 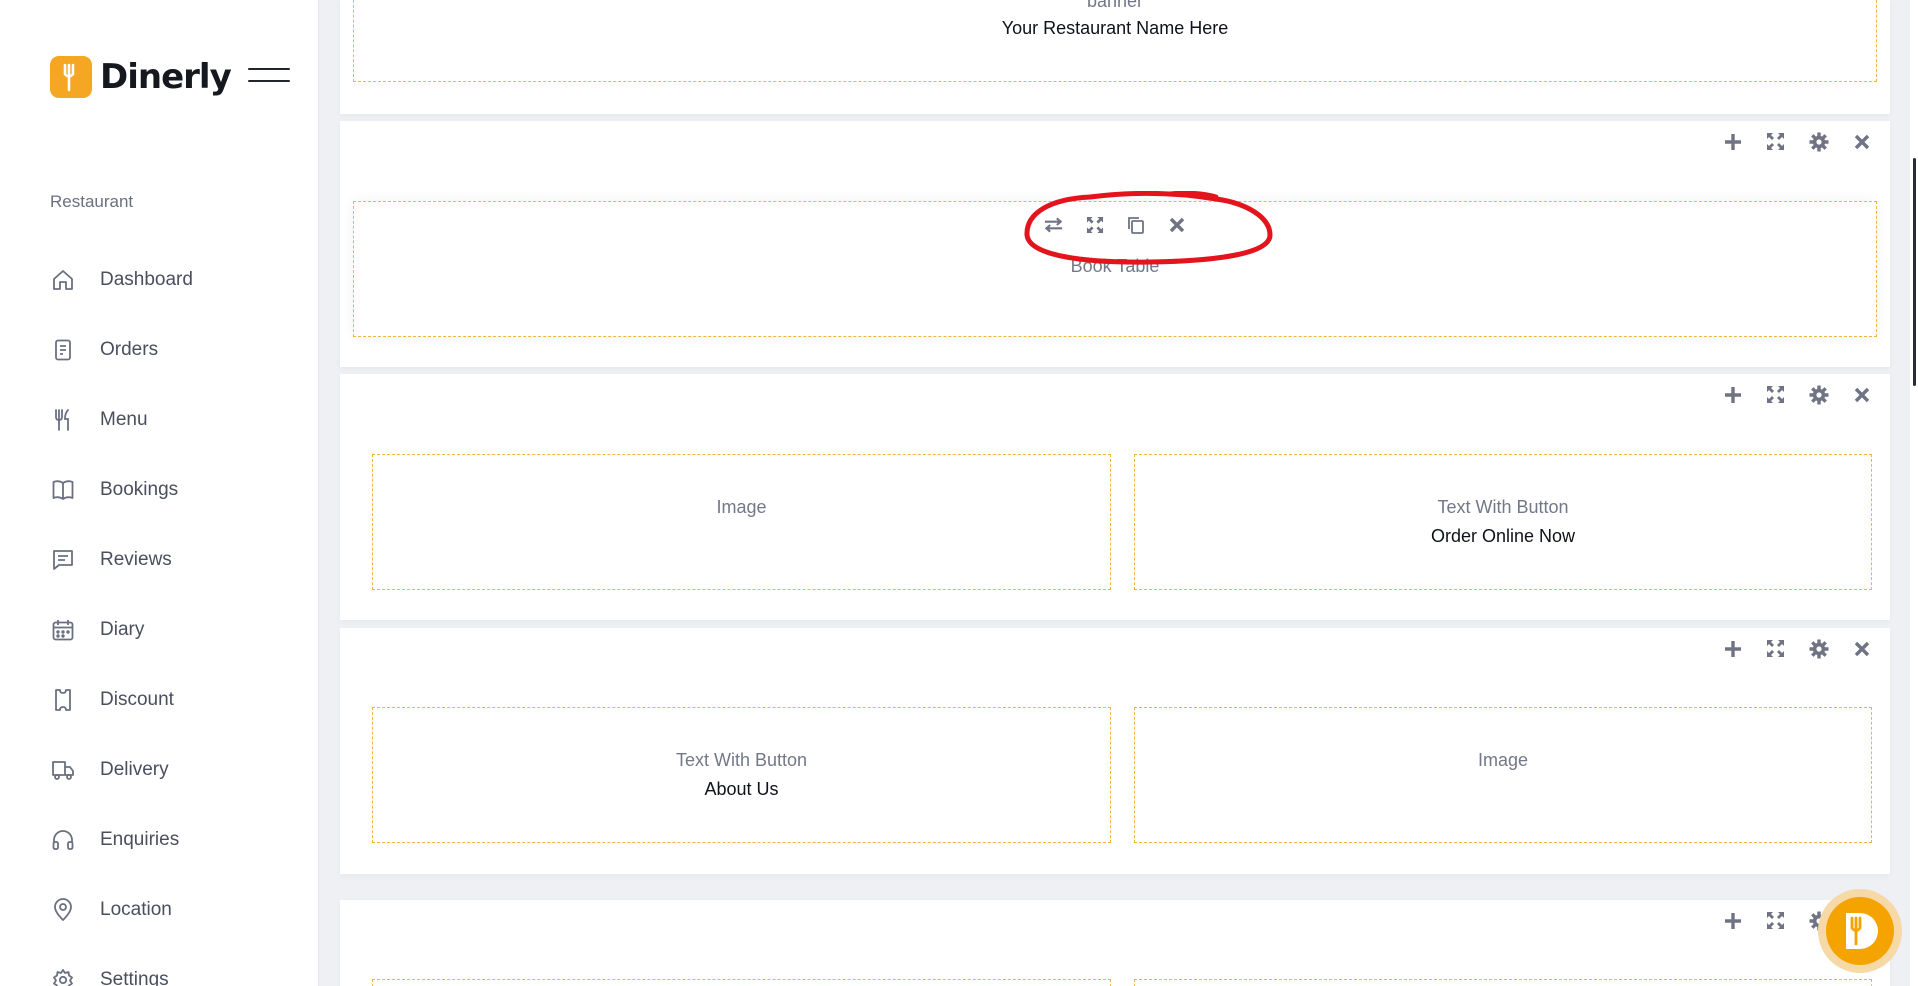 I want to click on sidebar-item-label: Location, so click(x=136, y=909).